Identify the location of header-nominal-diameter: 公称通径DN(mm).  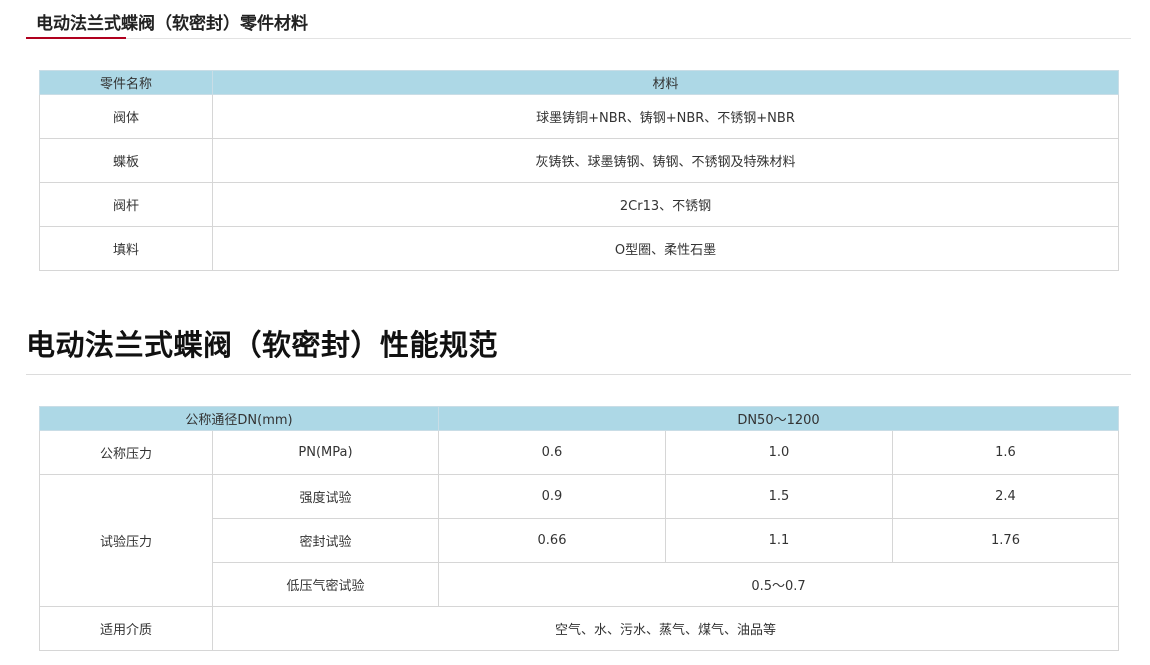
(239, 418).